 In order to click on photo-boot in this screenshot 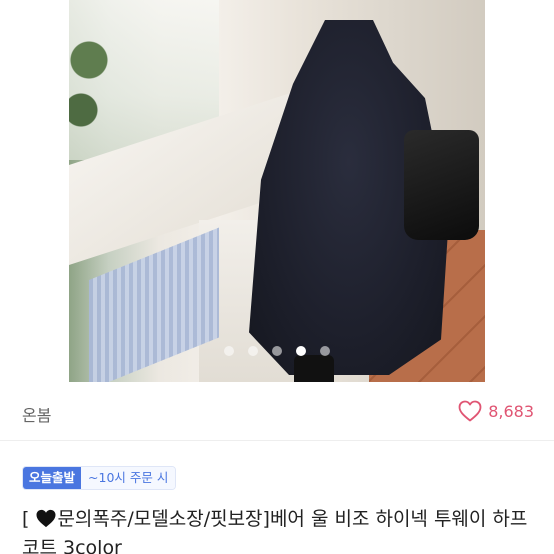, I will do `click(314, 368)`.